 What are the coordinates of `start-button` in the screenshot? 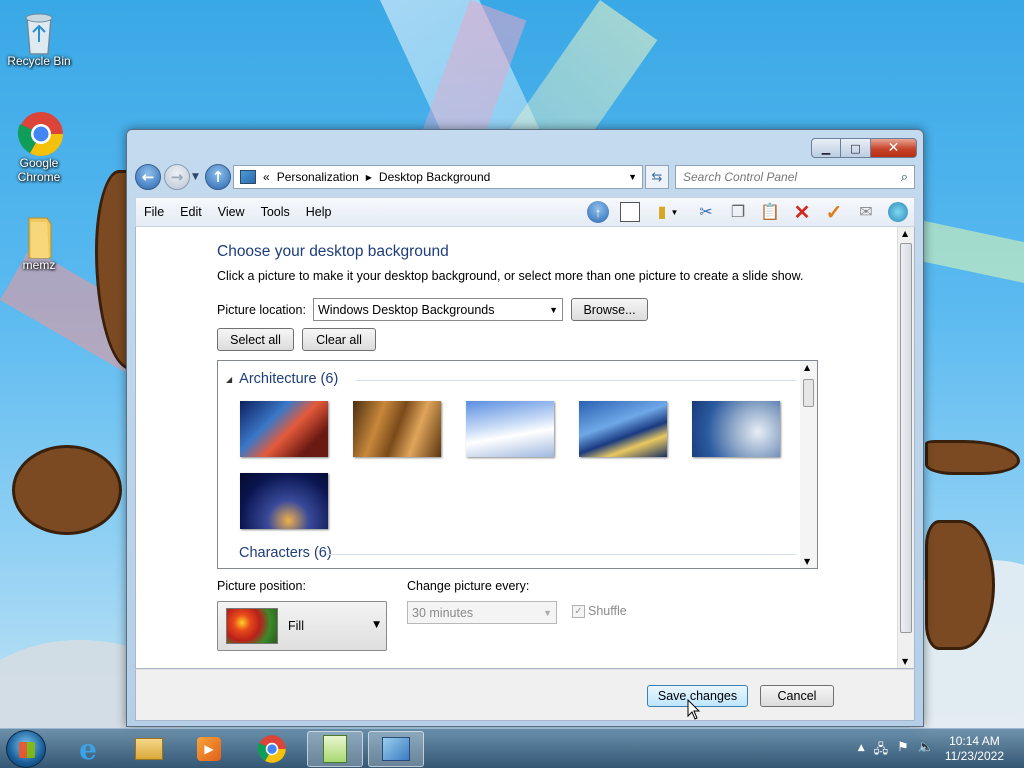 It's located at (26, 749).